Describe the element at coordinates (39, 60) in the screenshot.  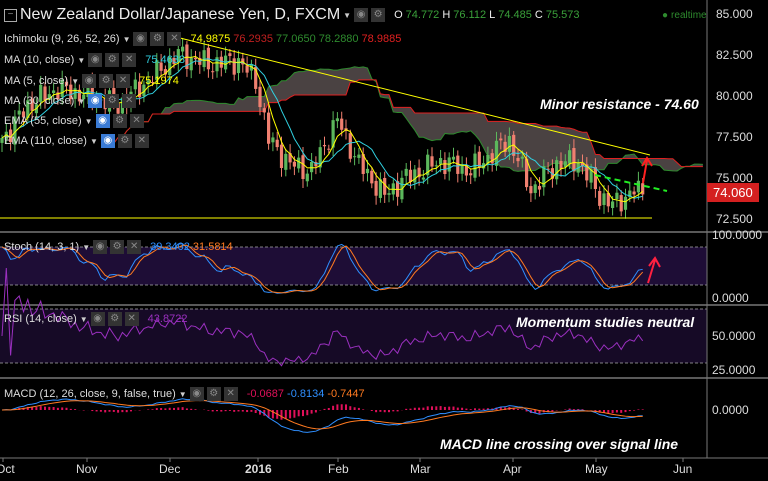
I see `indicator-label: MA (10, close)` at that location.